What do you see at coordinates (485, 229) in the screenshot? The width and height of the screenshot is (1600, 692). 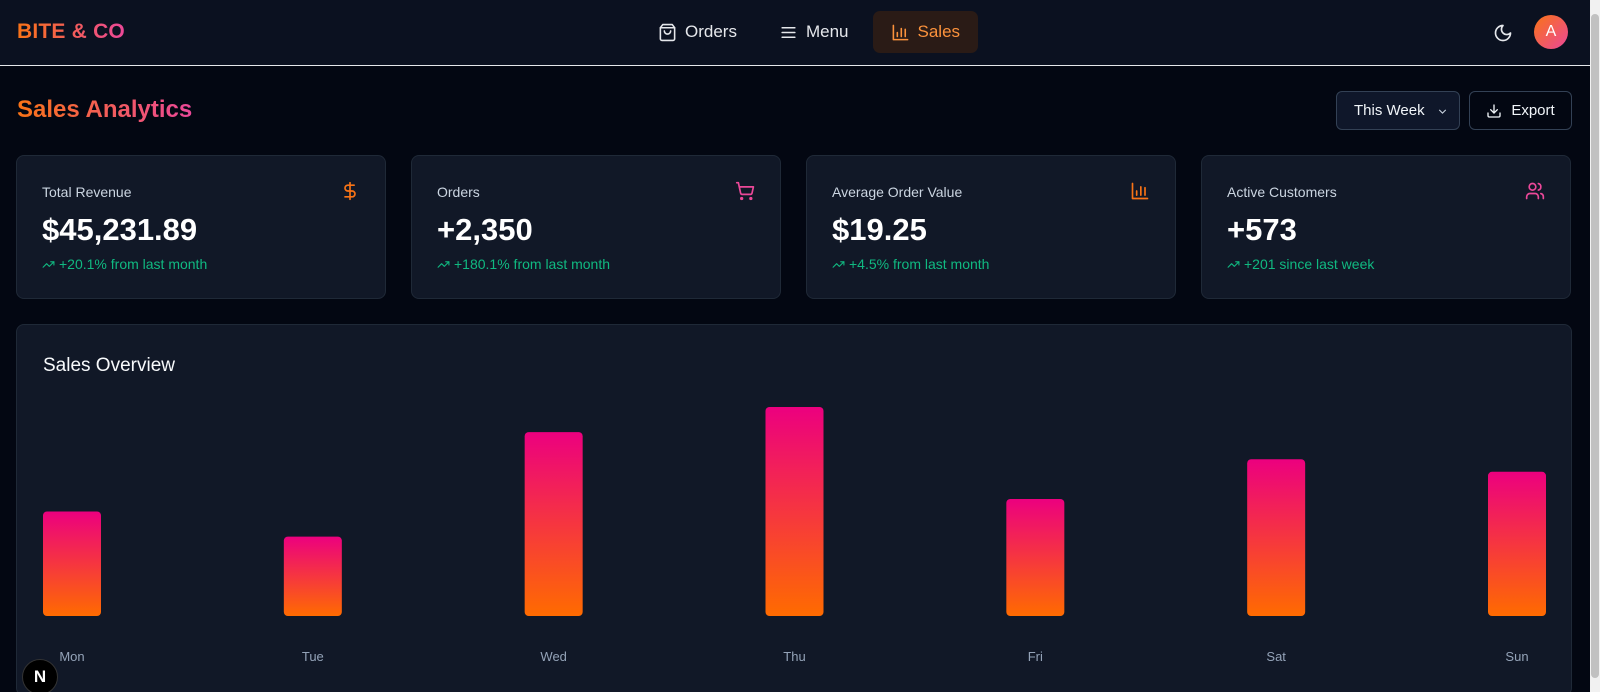 I see `stat-value: +2,350` at bounding box center [485, 229].